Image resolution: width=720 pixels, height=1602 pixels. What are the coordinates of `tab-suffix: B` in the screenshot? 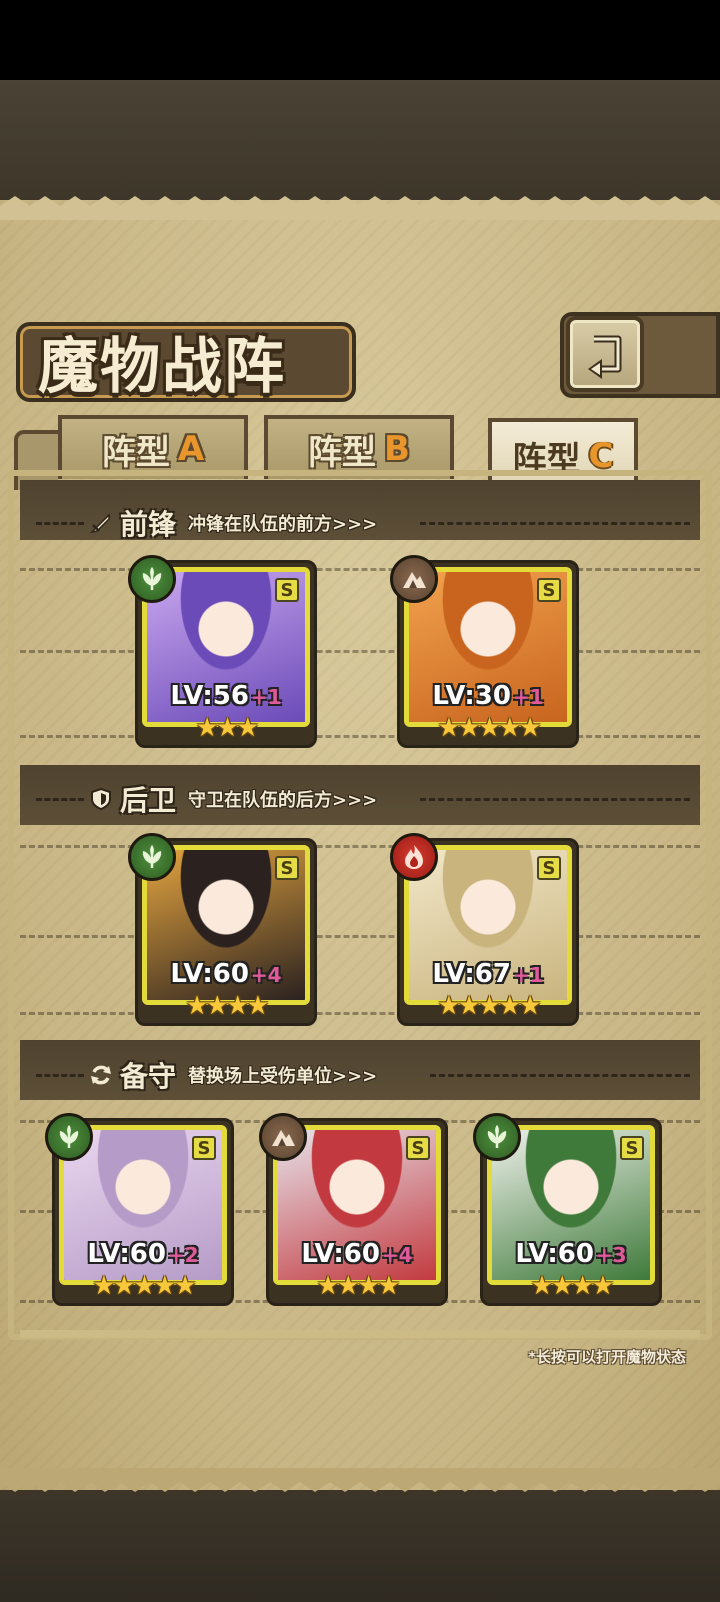 It's located at (397, 449).